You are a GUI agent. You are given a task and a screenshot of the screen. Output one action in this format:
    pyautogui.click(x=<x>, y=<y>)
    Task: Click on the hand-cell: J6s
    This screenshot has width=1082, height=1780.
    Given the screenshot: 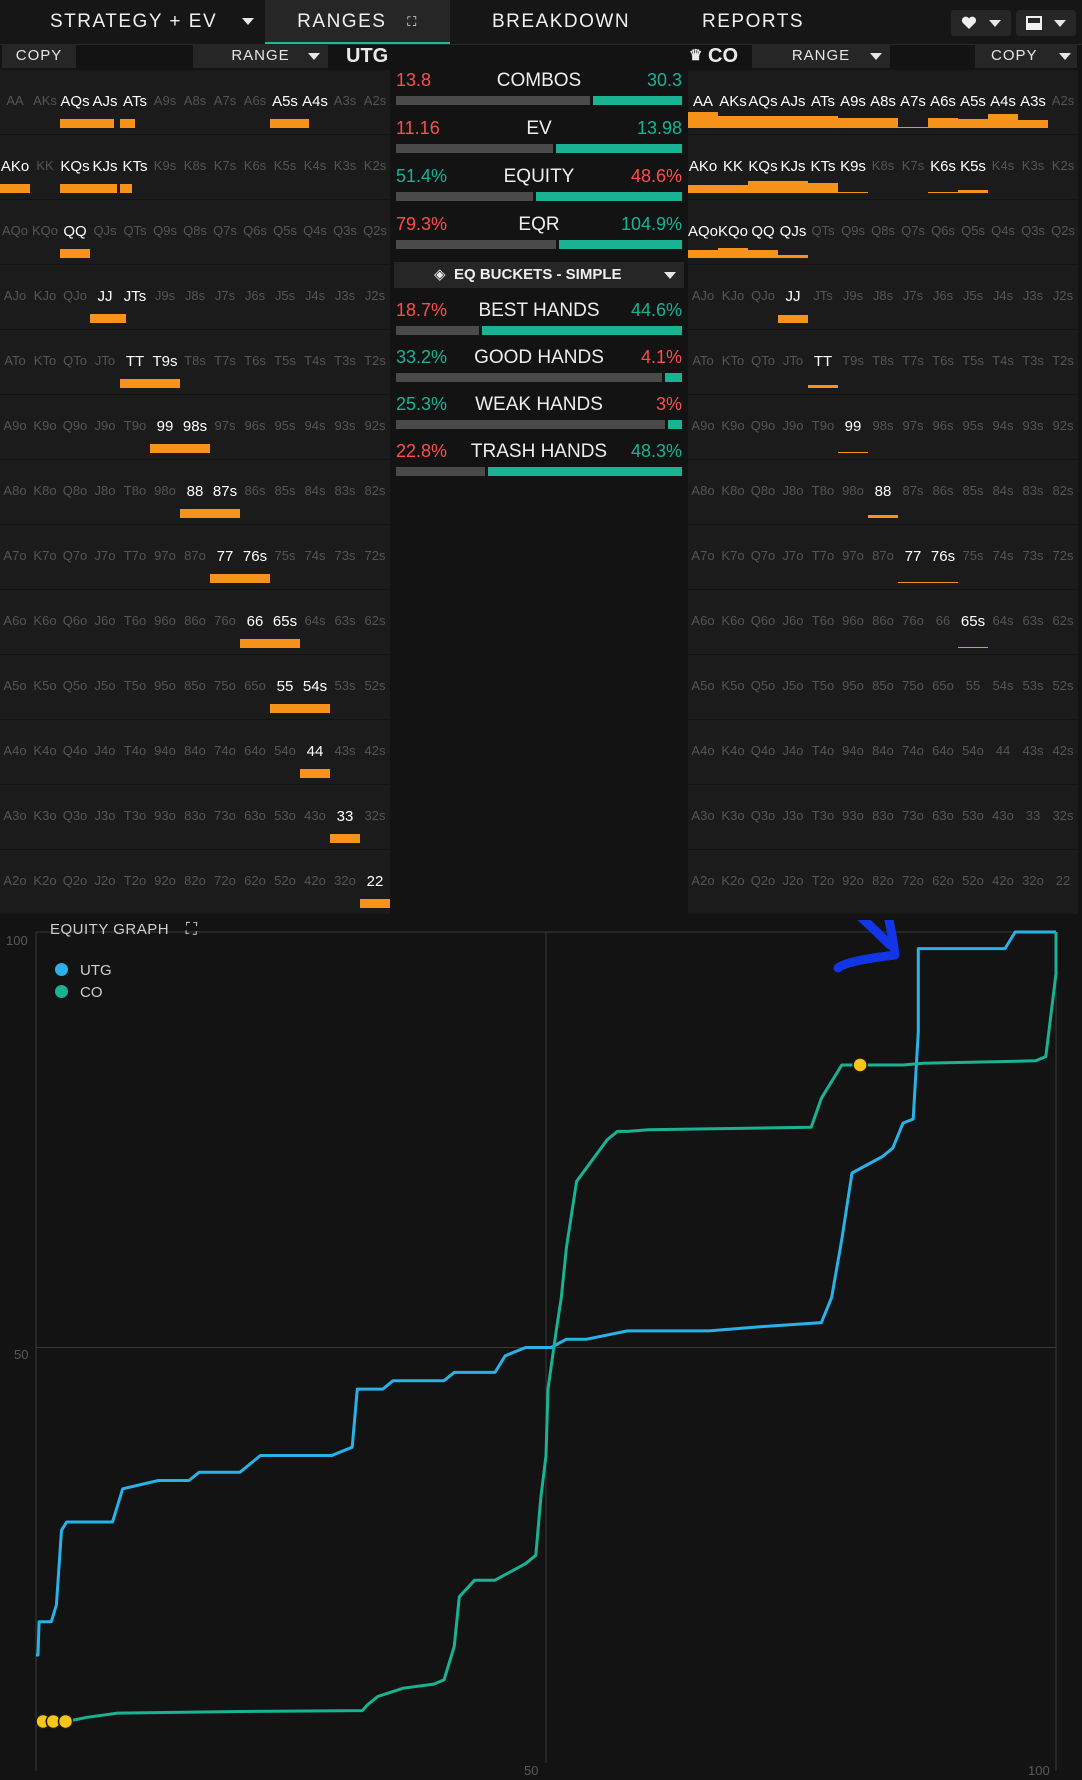 What is the action you would take?
    pyautogui.click(x=943, y=297)
    